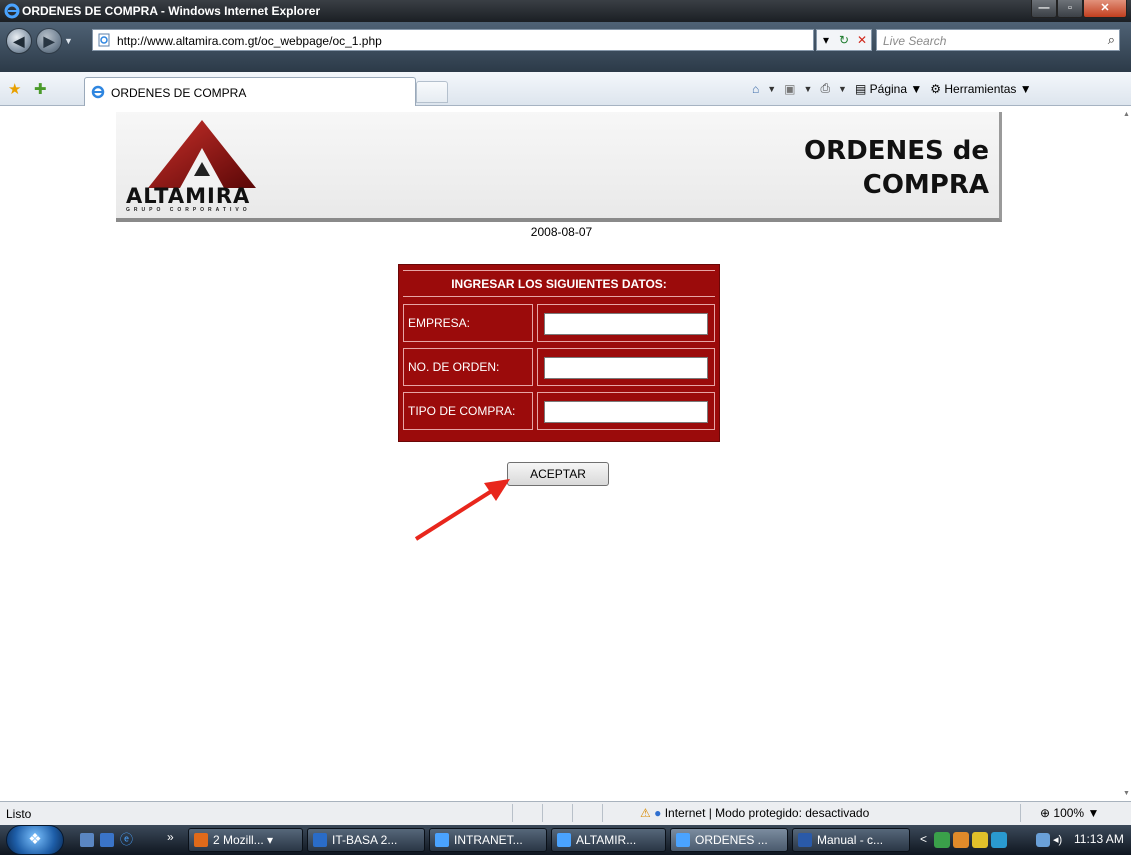 Image resolution: width=1131 pixels, height=855 pixels. I want to click on home-icon: ⌂, so click(755, 89).